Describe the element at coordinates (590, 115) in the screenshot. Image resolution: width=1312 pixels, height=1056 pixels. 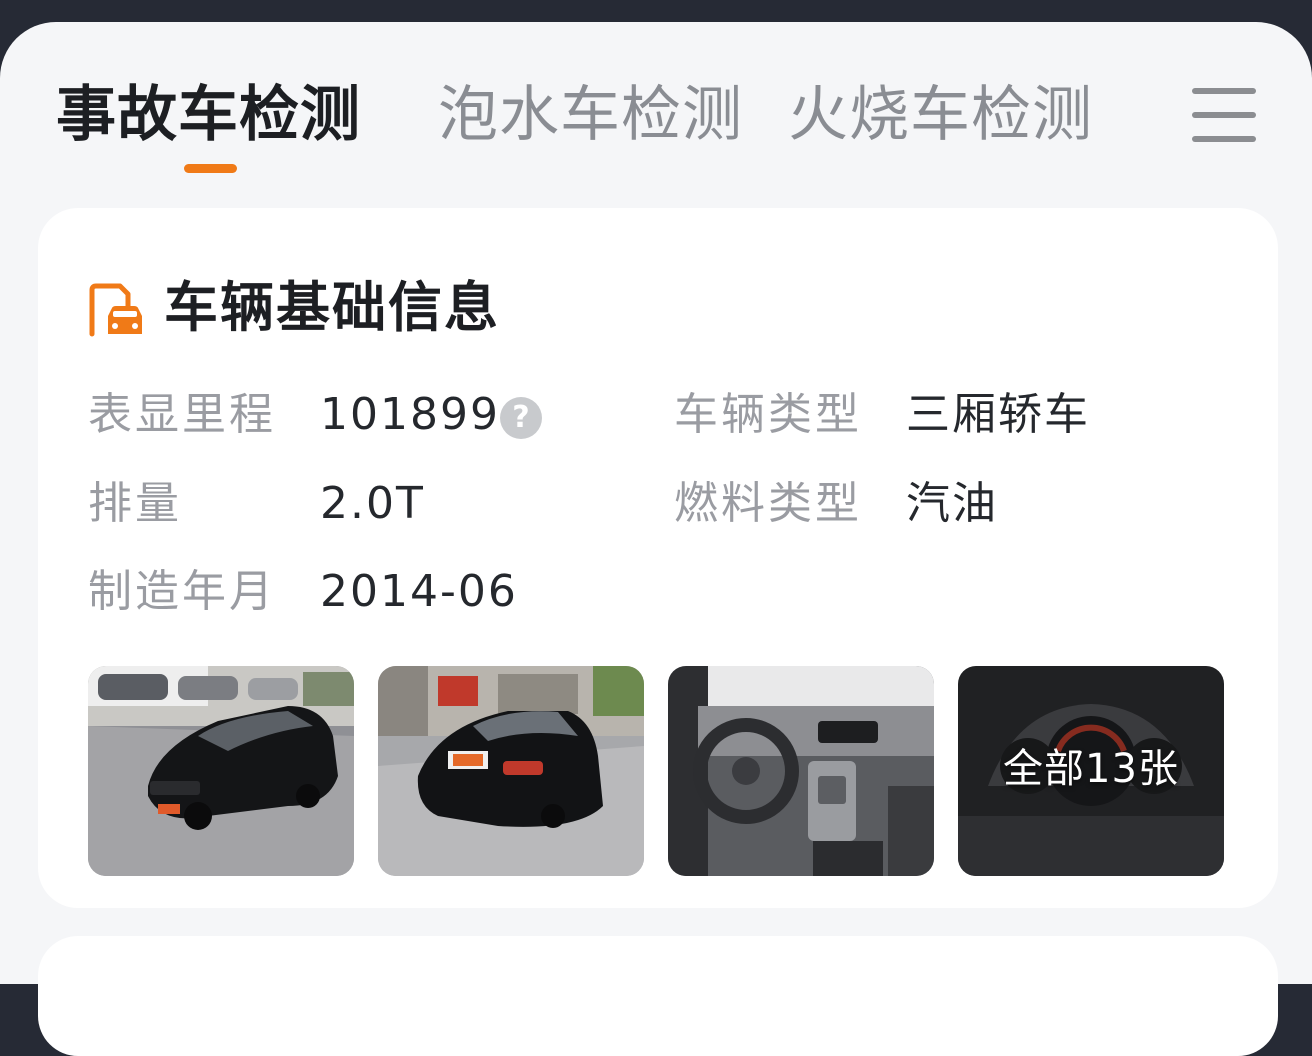
I see `tab-flood-check: 泡水车检测` at that location.